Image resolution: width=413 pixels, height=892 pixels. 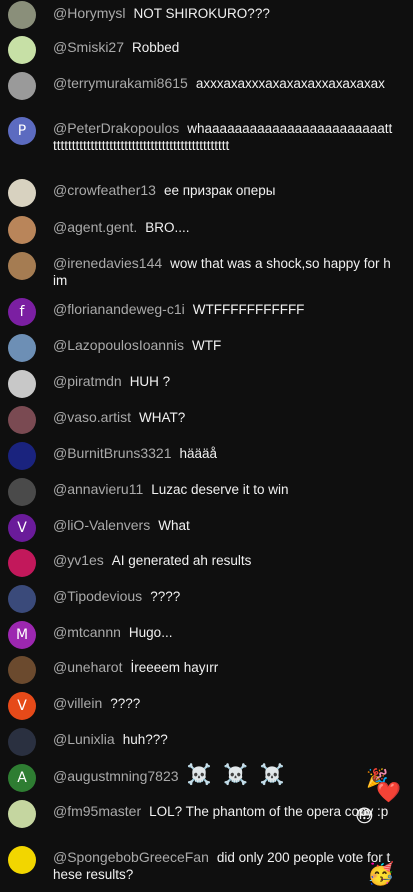 What do you see at coordinates (22, 131) in the screenshot?
I see `author-avatar: P` at bounding box center [22, 131].